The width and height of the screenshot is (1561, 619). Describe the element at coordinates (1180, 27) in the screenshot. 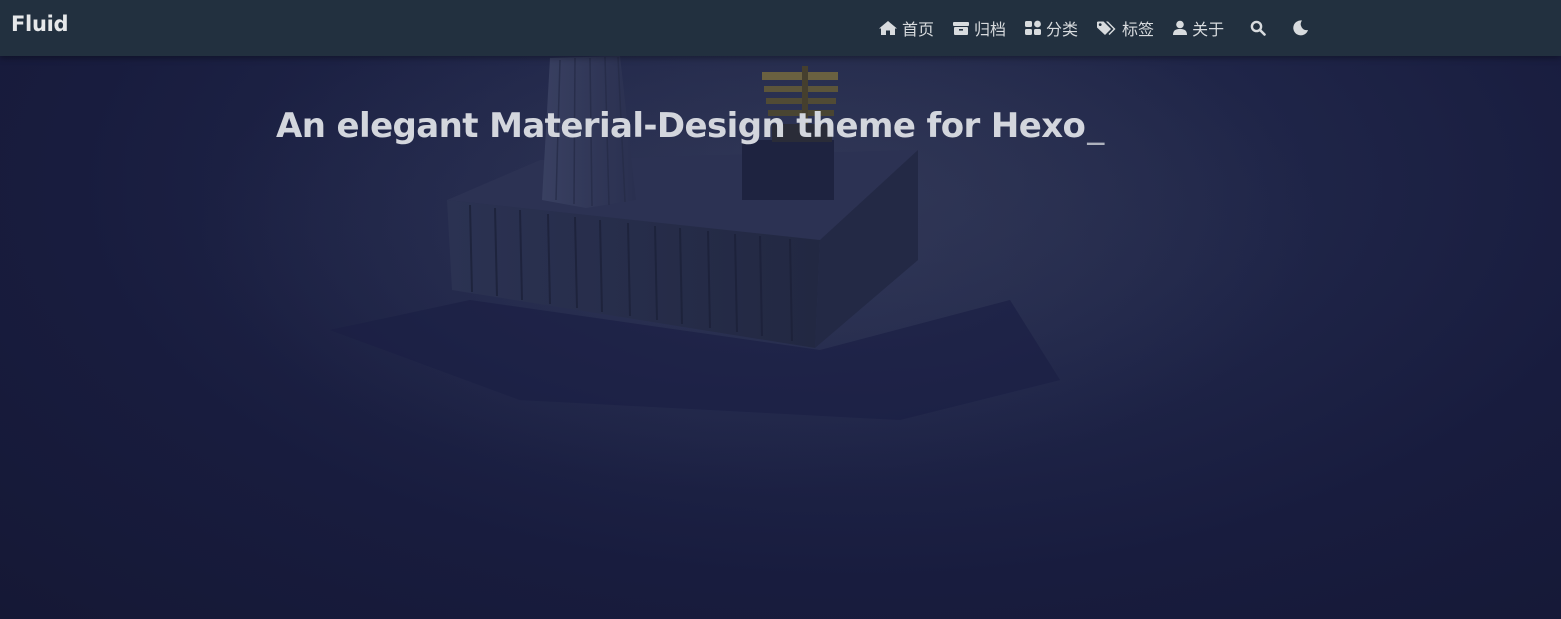

I see `user-icon` at that location.